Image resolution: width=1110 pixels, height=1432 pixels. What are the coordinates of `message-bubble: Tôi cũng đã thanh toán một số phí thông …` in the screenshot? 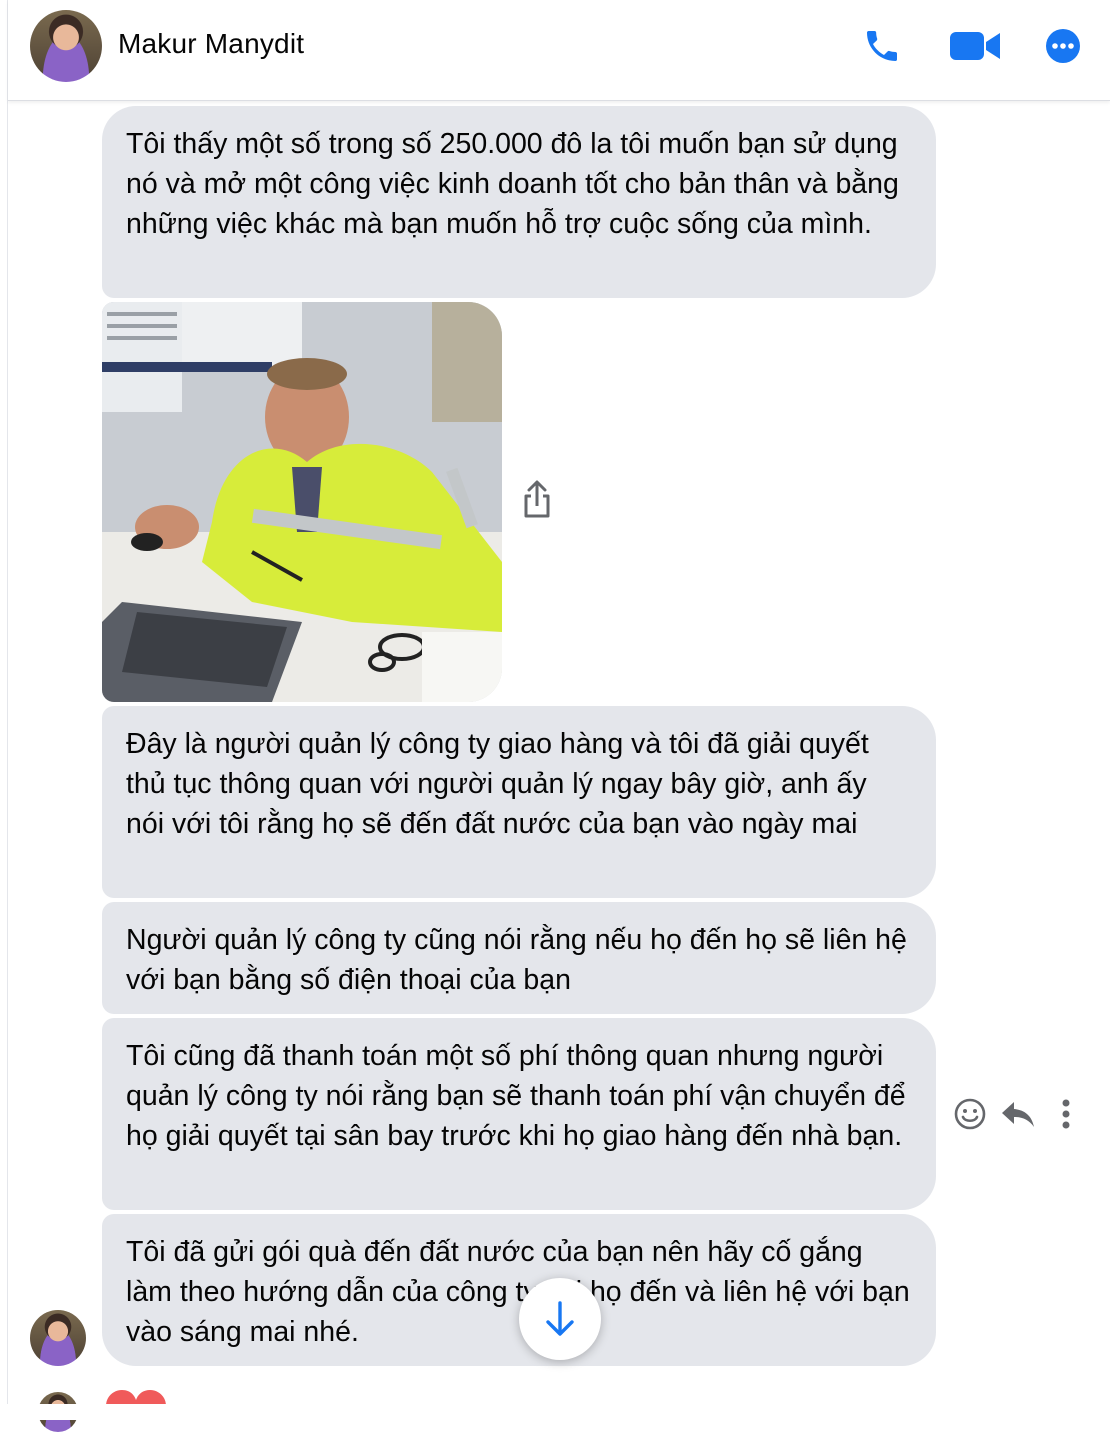 It's located at (519, 1114).